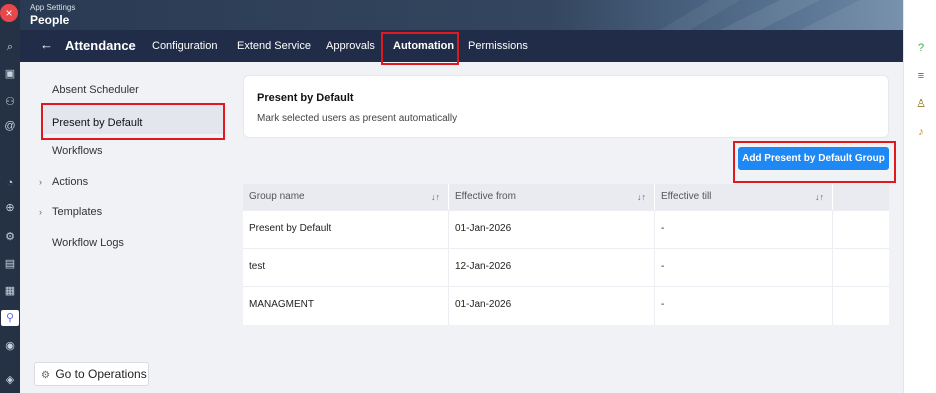 The height and width of the screenshot is (393, 936). Describe the element at coordinates (744, 197) in the screenshot. I see `column-effective-till: Effective till ↓↑` at that location.